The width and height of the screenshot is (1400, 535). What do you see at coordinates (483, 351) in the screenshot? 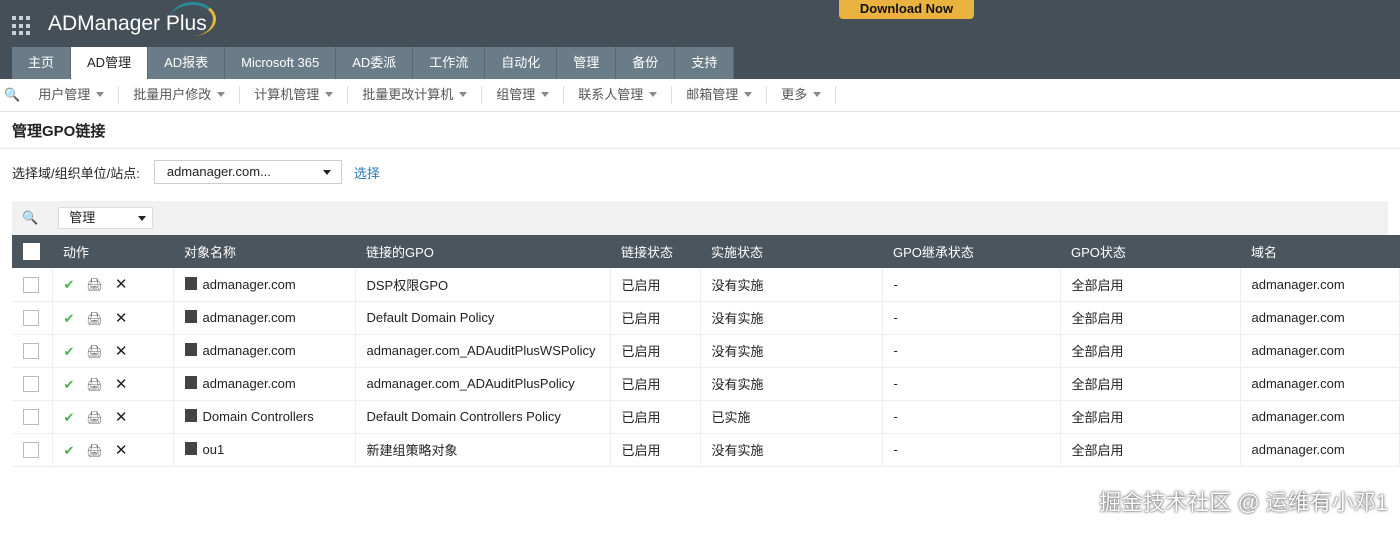
I see `cell-gpo: admanager.com_ADAuditPlusWSPolicy` at bounding box center [483, 351].